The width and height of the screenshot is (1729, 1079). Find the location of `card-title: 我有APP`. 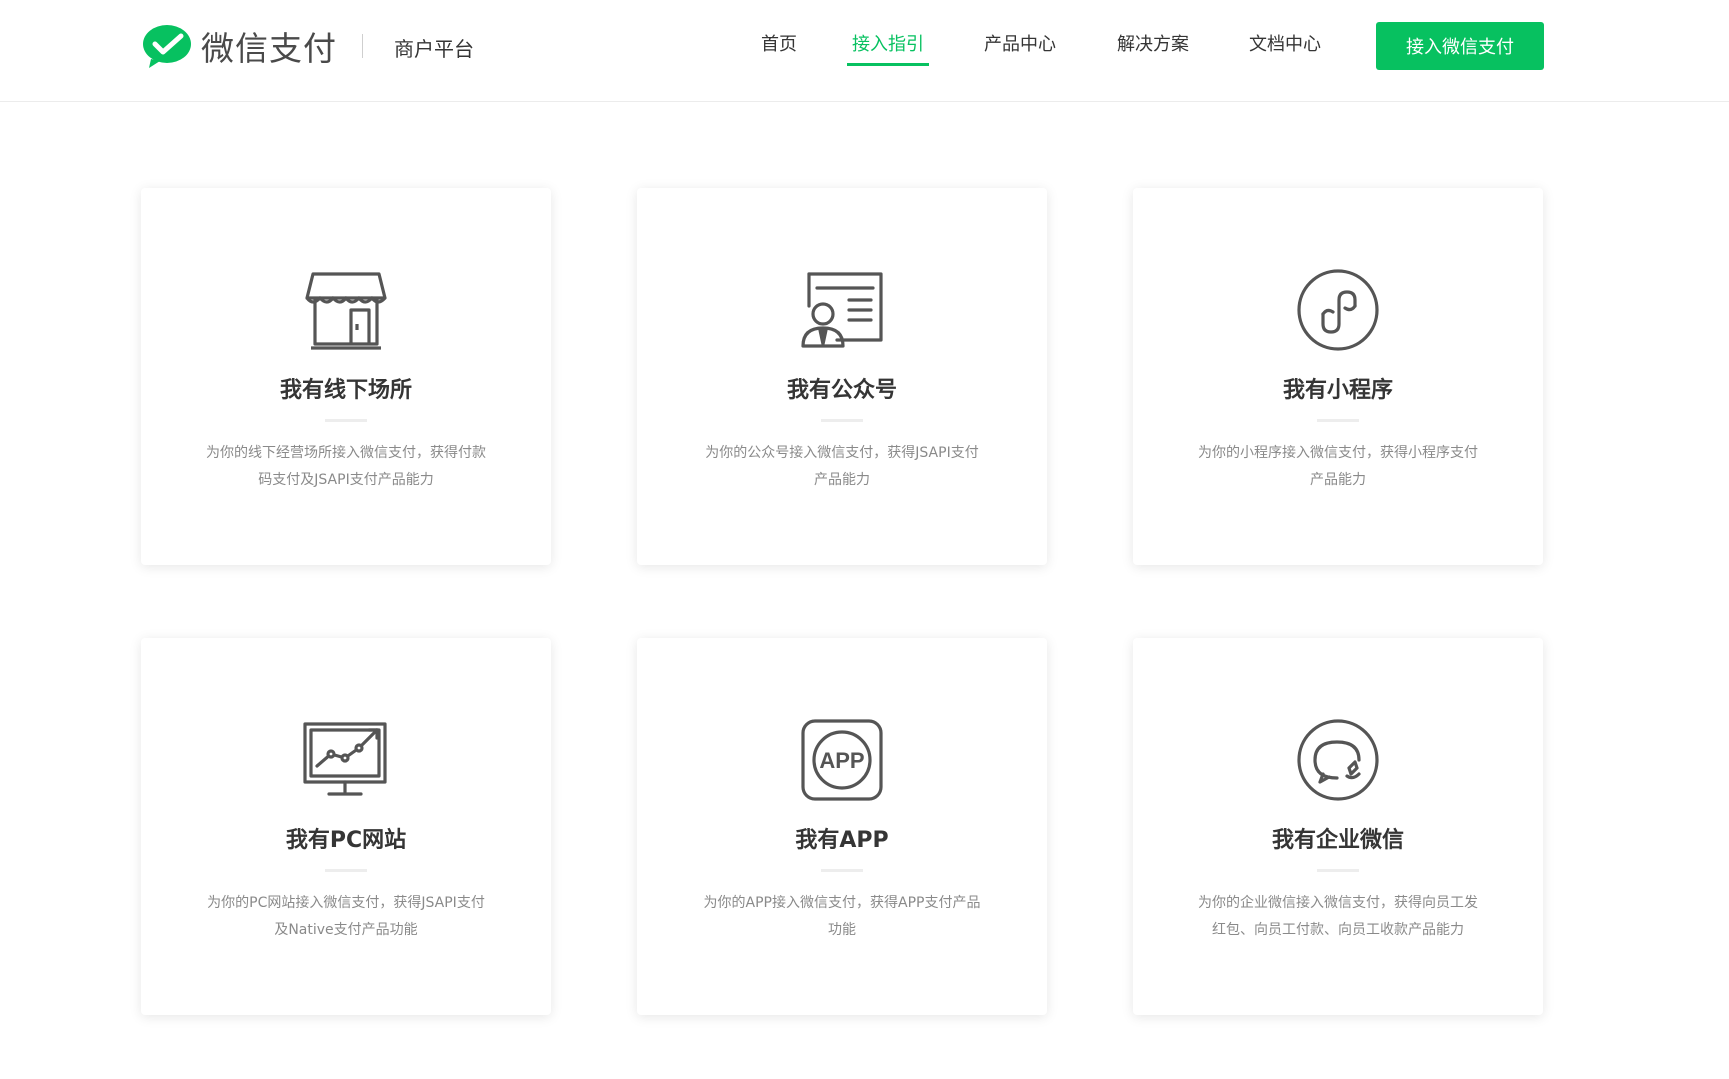

card-title: 我有APP is located at coordinates (842, 840).